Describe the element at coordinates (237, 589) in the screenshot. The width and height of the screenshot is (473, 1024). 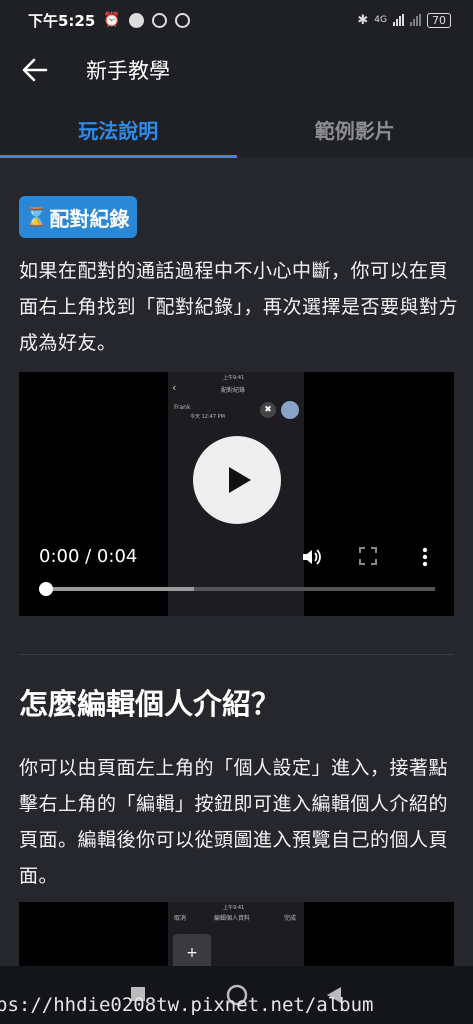
I see `video-progress-bar` at that location.